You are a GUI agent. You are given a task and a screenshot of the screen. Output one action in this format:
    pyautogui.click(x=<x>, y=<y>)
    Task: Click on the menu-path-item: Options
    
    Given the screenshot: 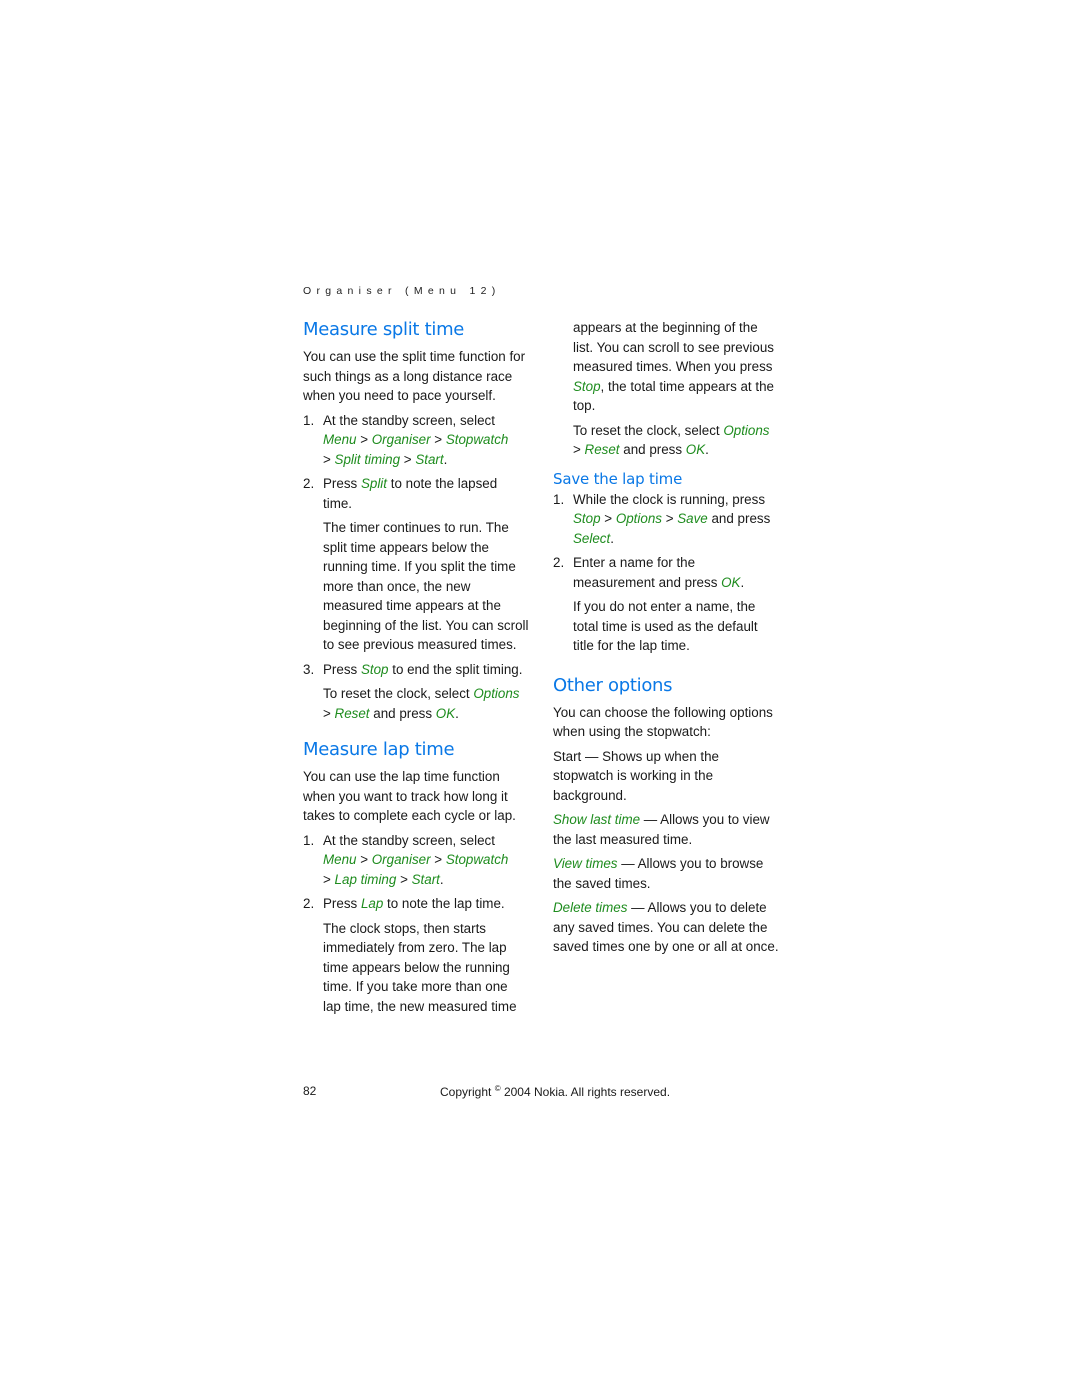 What is the action you would take?
    pyautogui.click(x=638, y=518)
    